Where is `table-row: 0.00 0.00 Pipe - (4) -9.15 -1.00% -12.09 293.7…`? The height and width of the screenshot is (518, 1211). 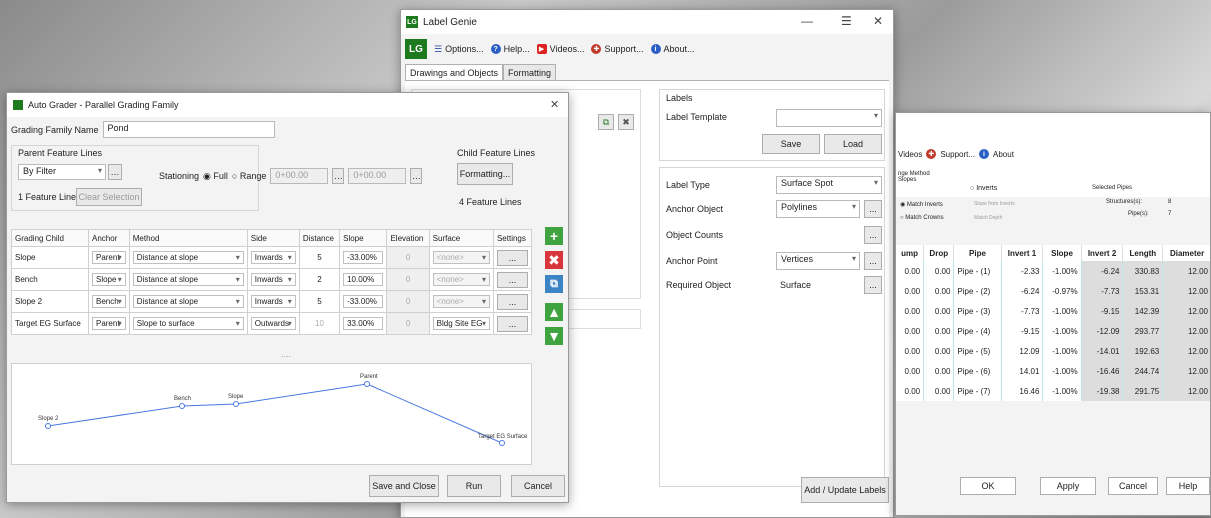
table-row: 0.00 0.00 Pipe - (4) -9.15 -1.00% -12.09 293.7… is located at coordinates (1053, 331).